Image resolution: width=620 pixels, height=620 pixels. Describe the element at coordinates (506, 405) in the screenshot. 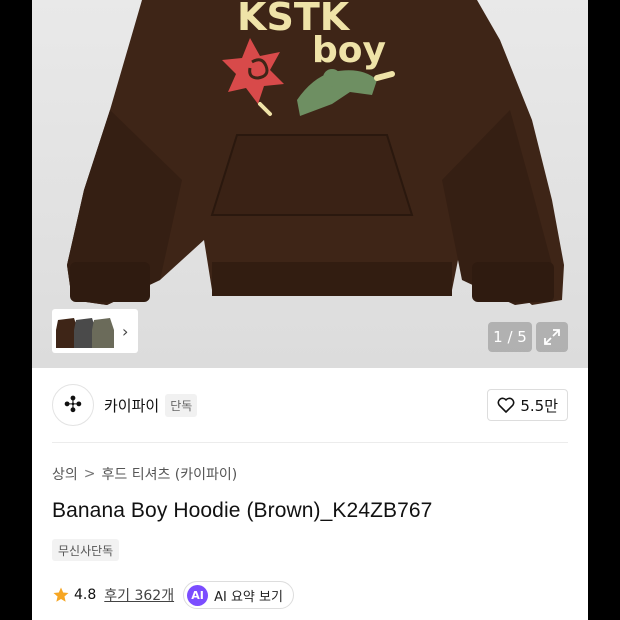

I see `heart-icon` at that location.